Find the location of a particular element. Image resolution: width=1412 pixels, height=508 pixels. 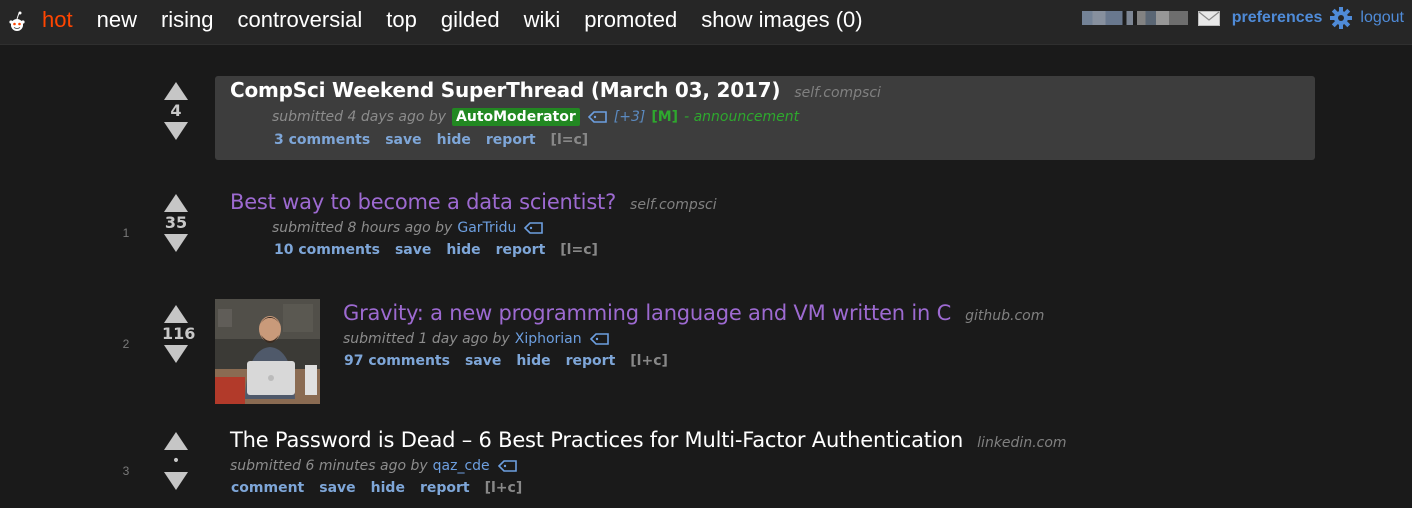

vote-box: • is located at coordinates (176, 461).